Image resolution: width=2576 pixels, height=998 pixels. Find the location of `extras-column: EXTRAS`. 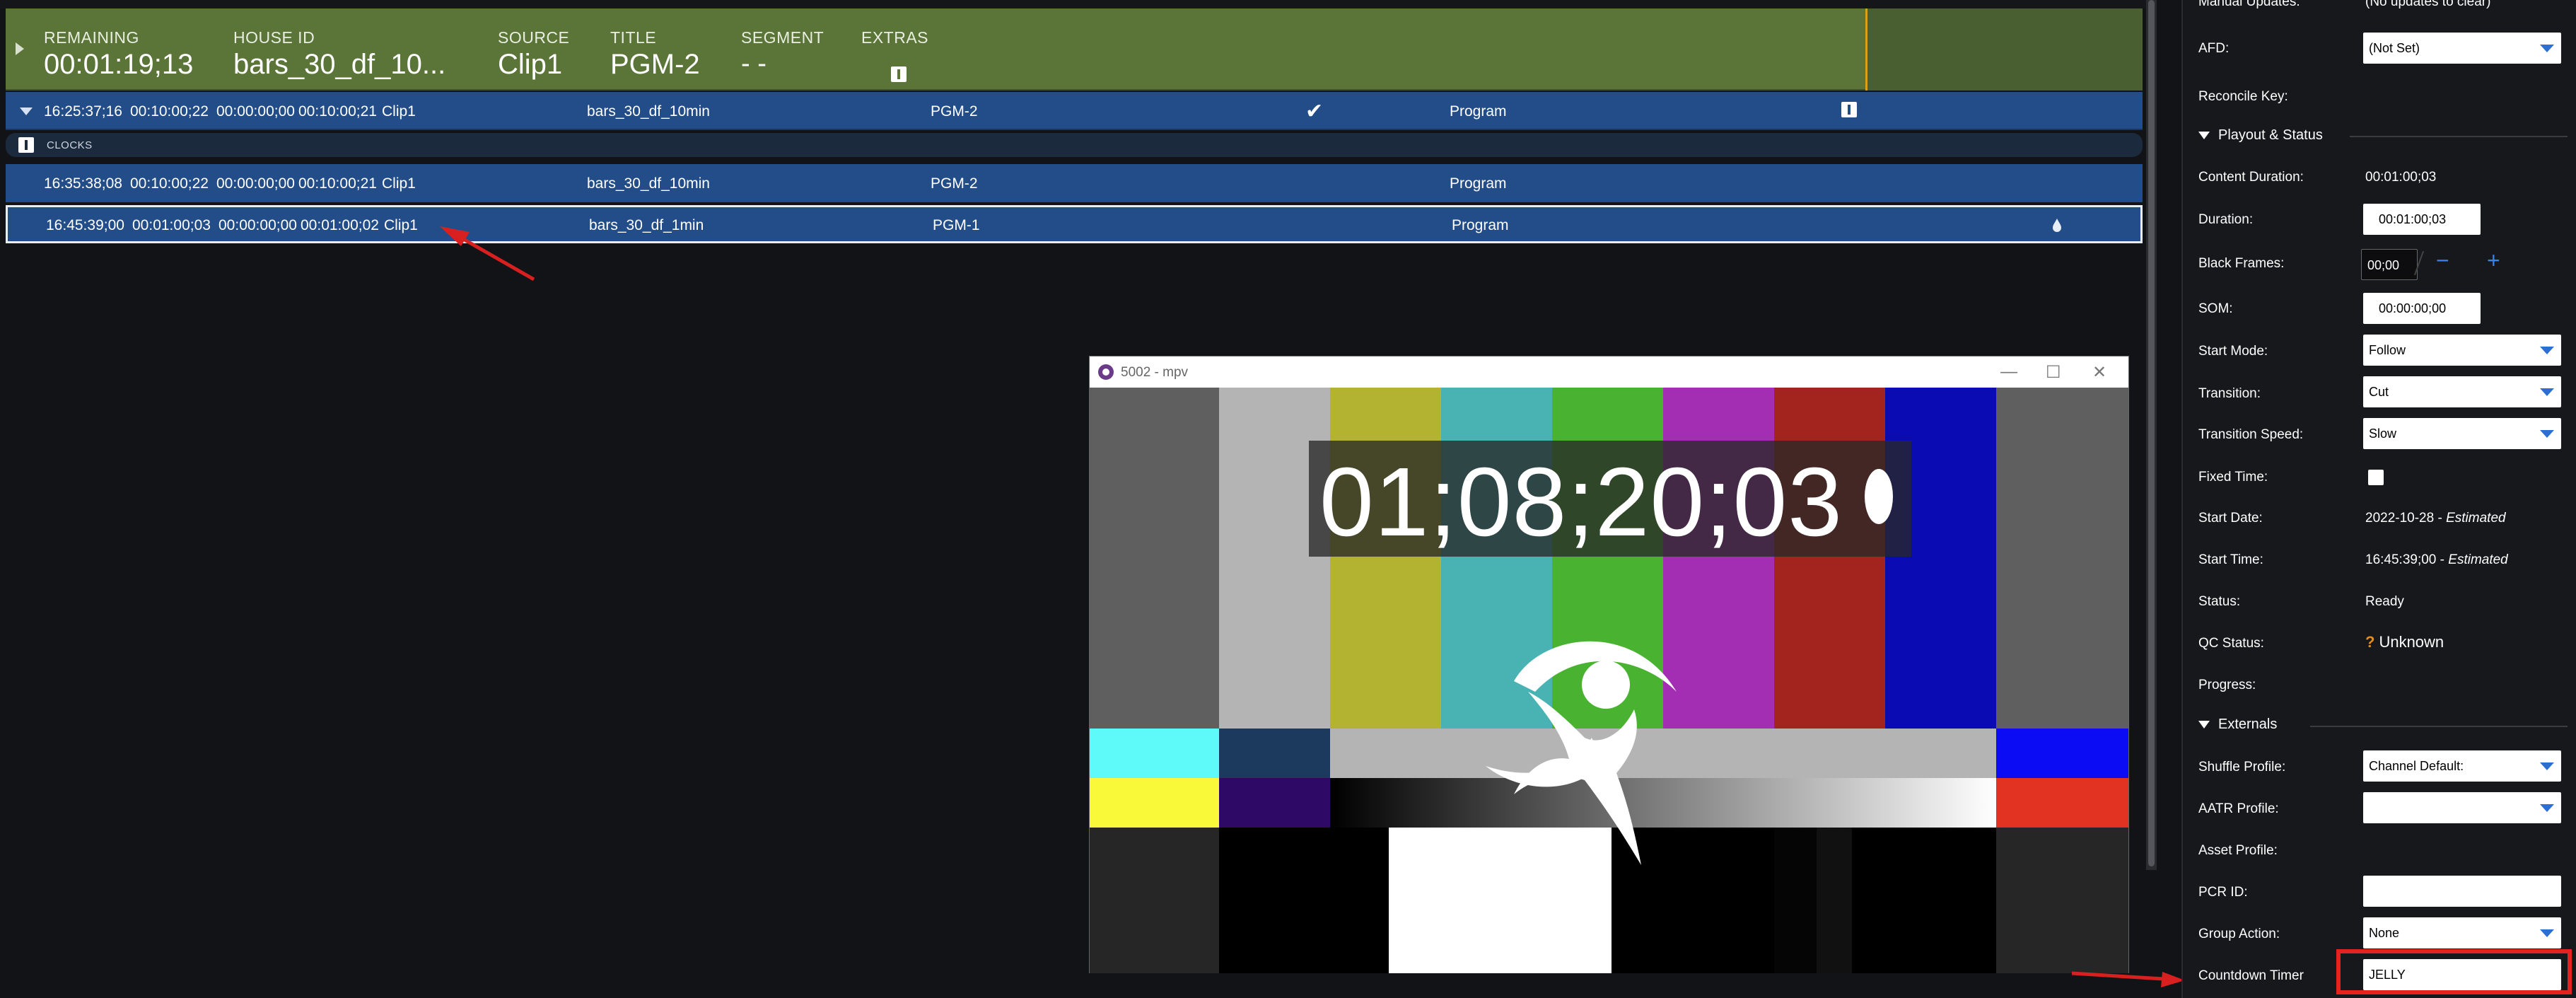

extras-column: EXTRAS is located at coordinates (894, 37).